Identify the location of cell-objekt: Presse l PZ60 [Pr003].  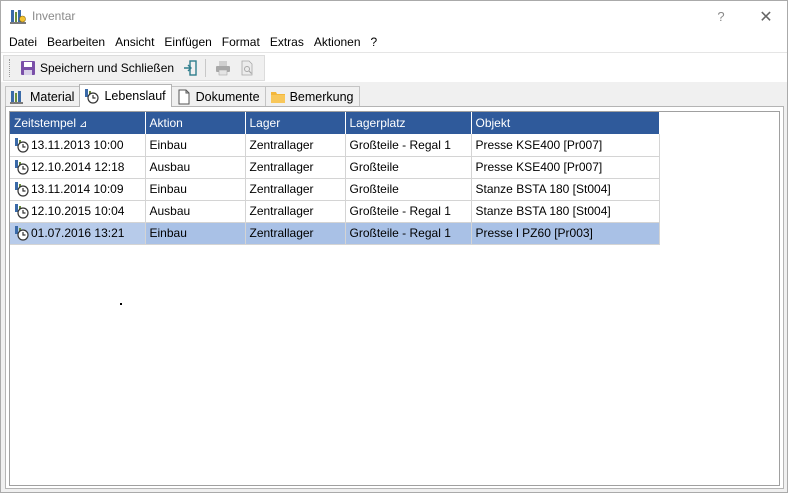
(565, 233).